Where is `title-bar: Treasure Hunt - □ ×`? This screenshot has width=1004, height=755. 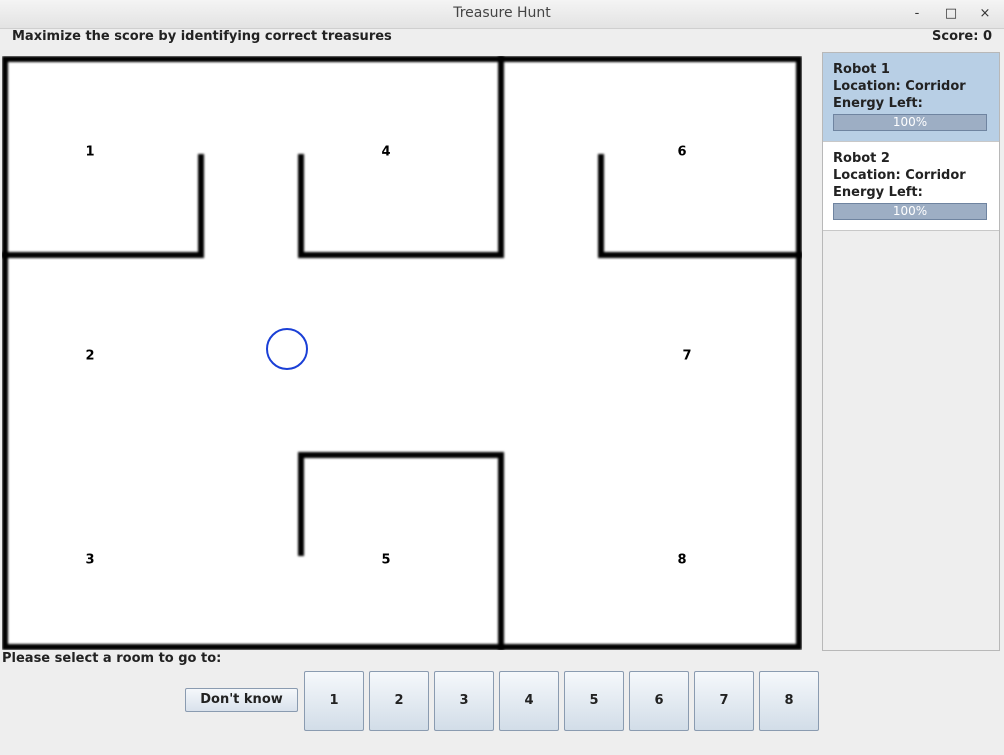
title-bar: Treasure Hunt - □ × is located at coordinates (502, 14).